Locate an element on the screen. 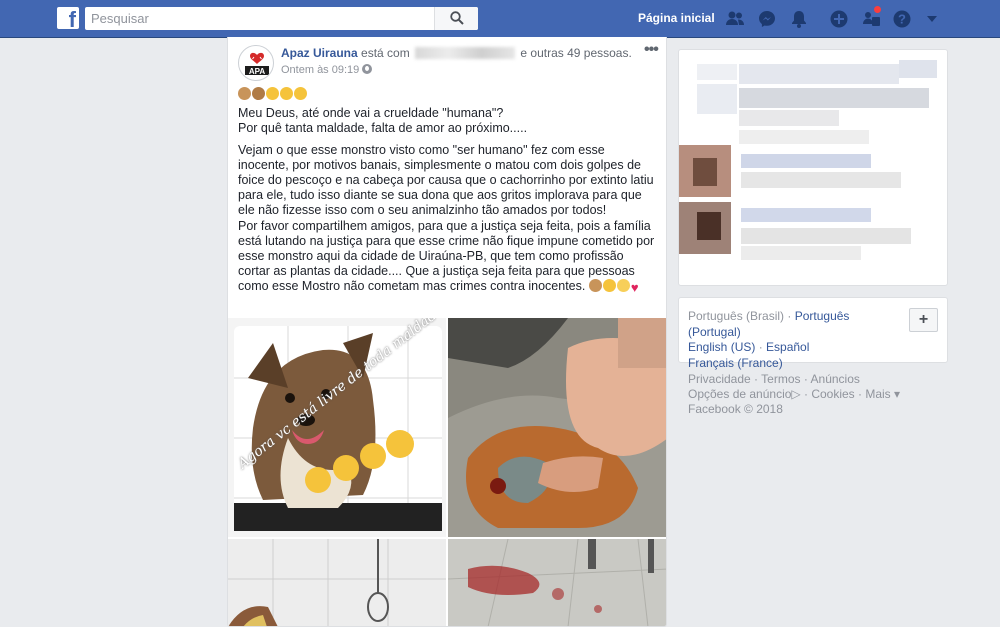 The width and height of the screenshot is (1000, 627). globe-icon is located at coordinates (367, 69).